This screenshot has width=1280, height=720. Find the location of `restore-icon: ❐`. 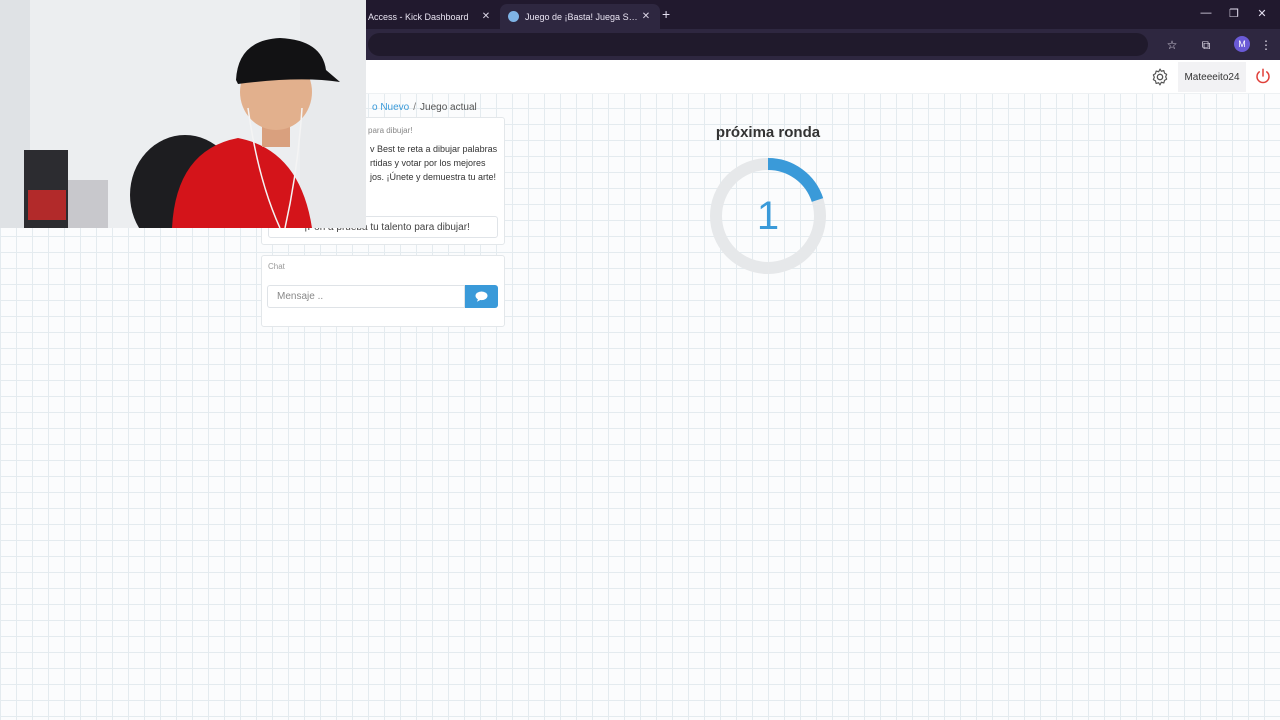

restore-icon: ❐ is located at coordinates (1234, 13).